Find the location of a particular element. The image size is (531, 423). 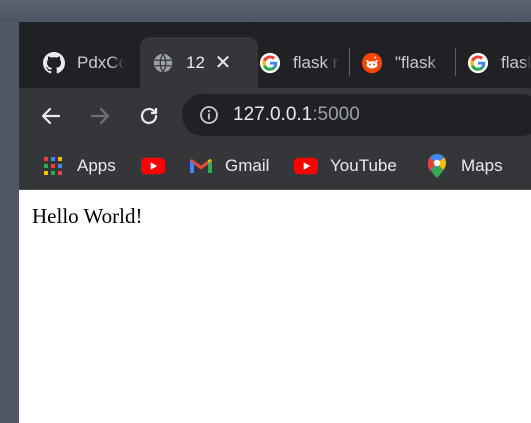

gmail-icon is located at coordinates (201, 166).